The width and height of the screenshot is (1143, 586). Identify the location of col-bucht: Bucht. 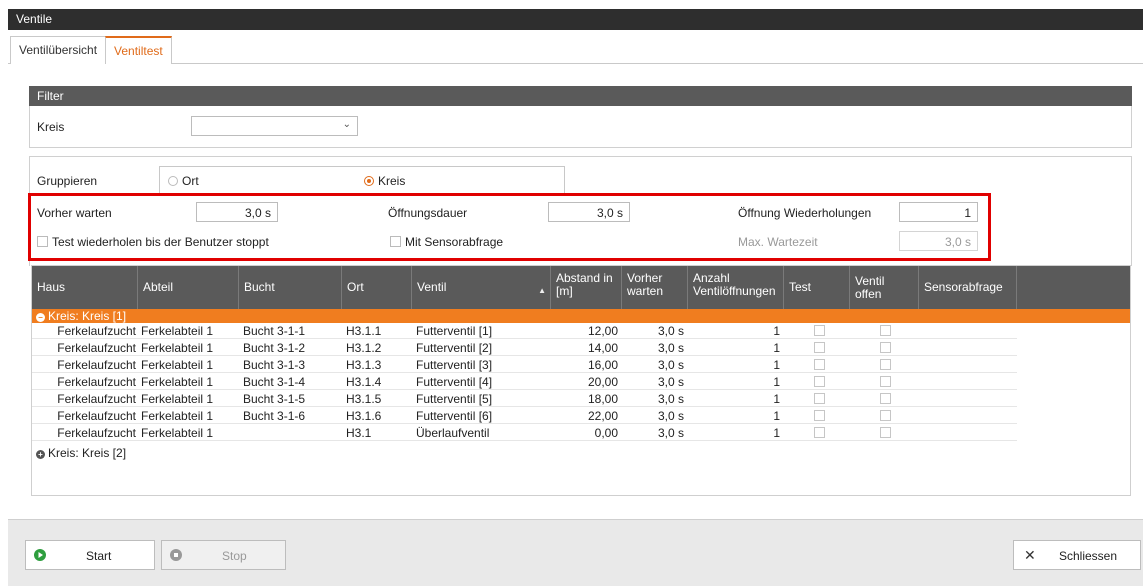
(290, 287).